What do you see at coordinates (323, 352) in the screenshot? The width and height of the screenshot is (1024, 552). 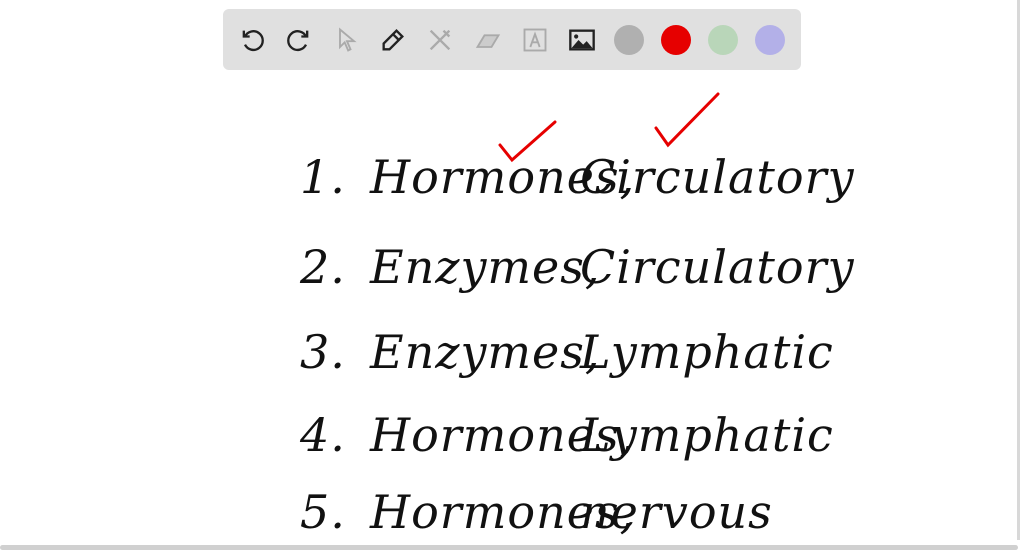 I see `line-number: 3.` at bounding box center [323, 352].